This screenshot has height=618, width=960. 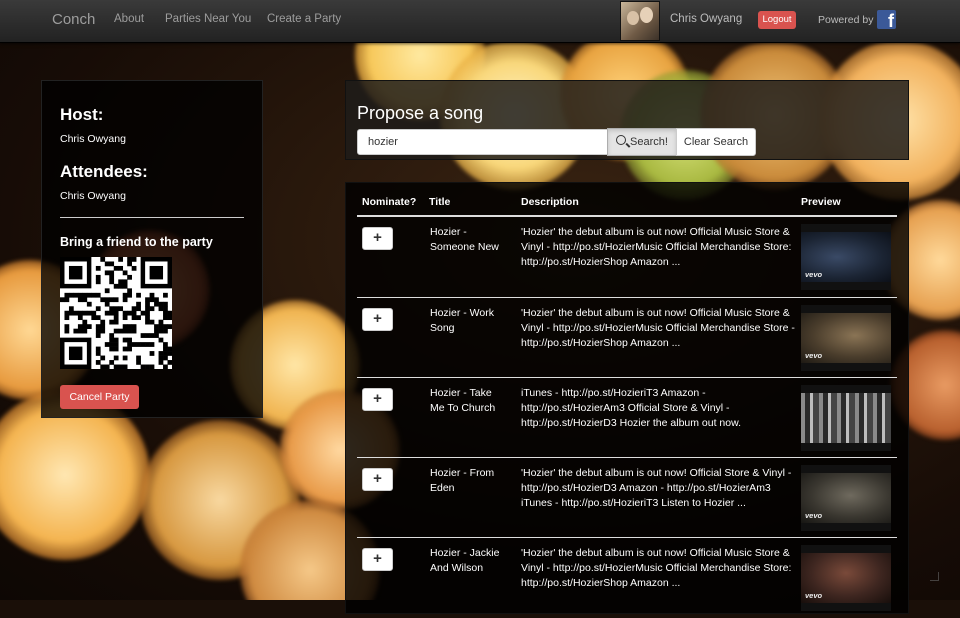 I want to click on nav-link-create-party: Create a Party, so click(x=304, y=19).